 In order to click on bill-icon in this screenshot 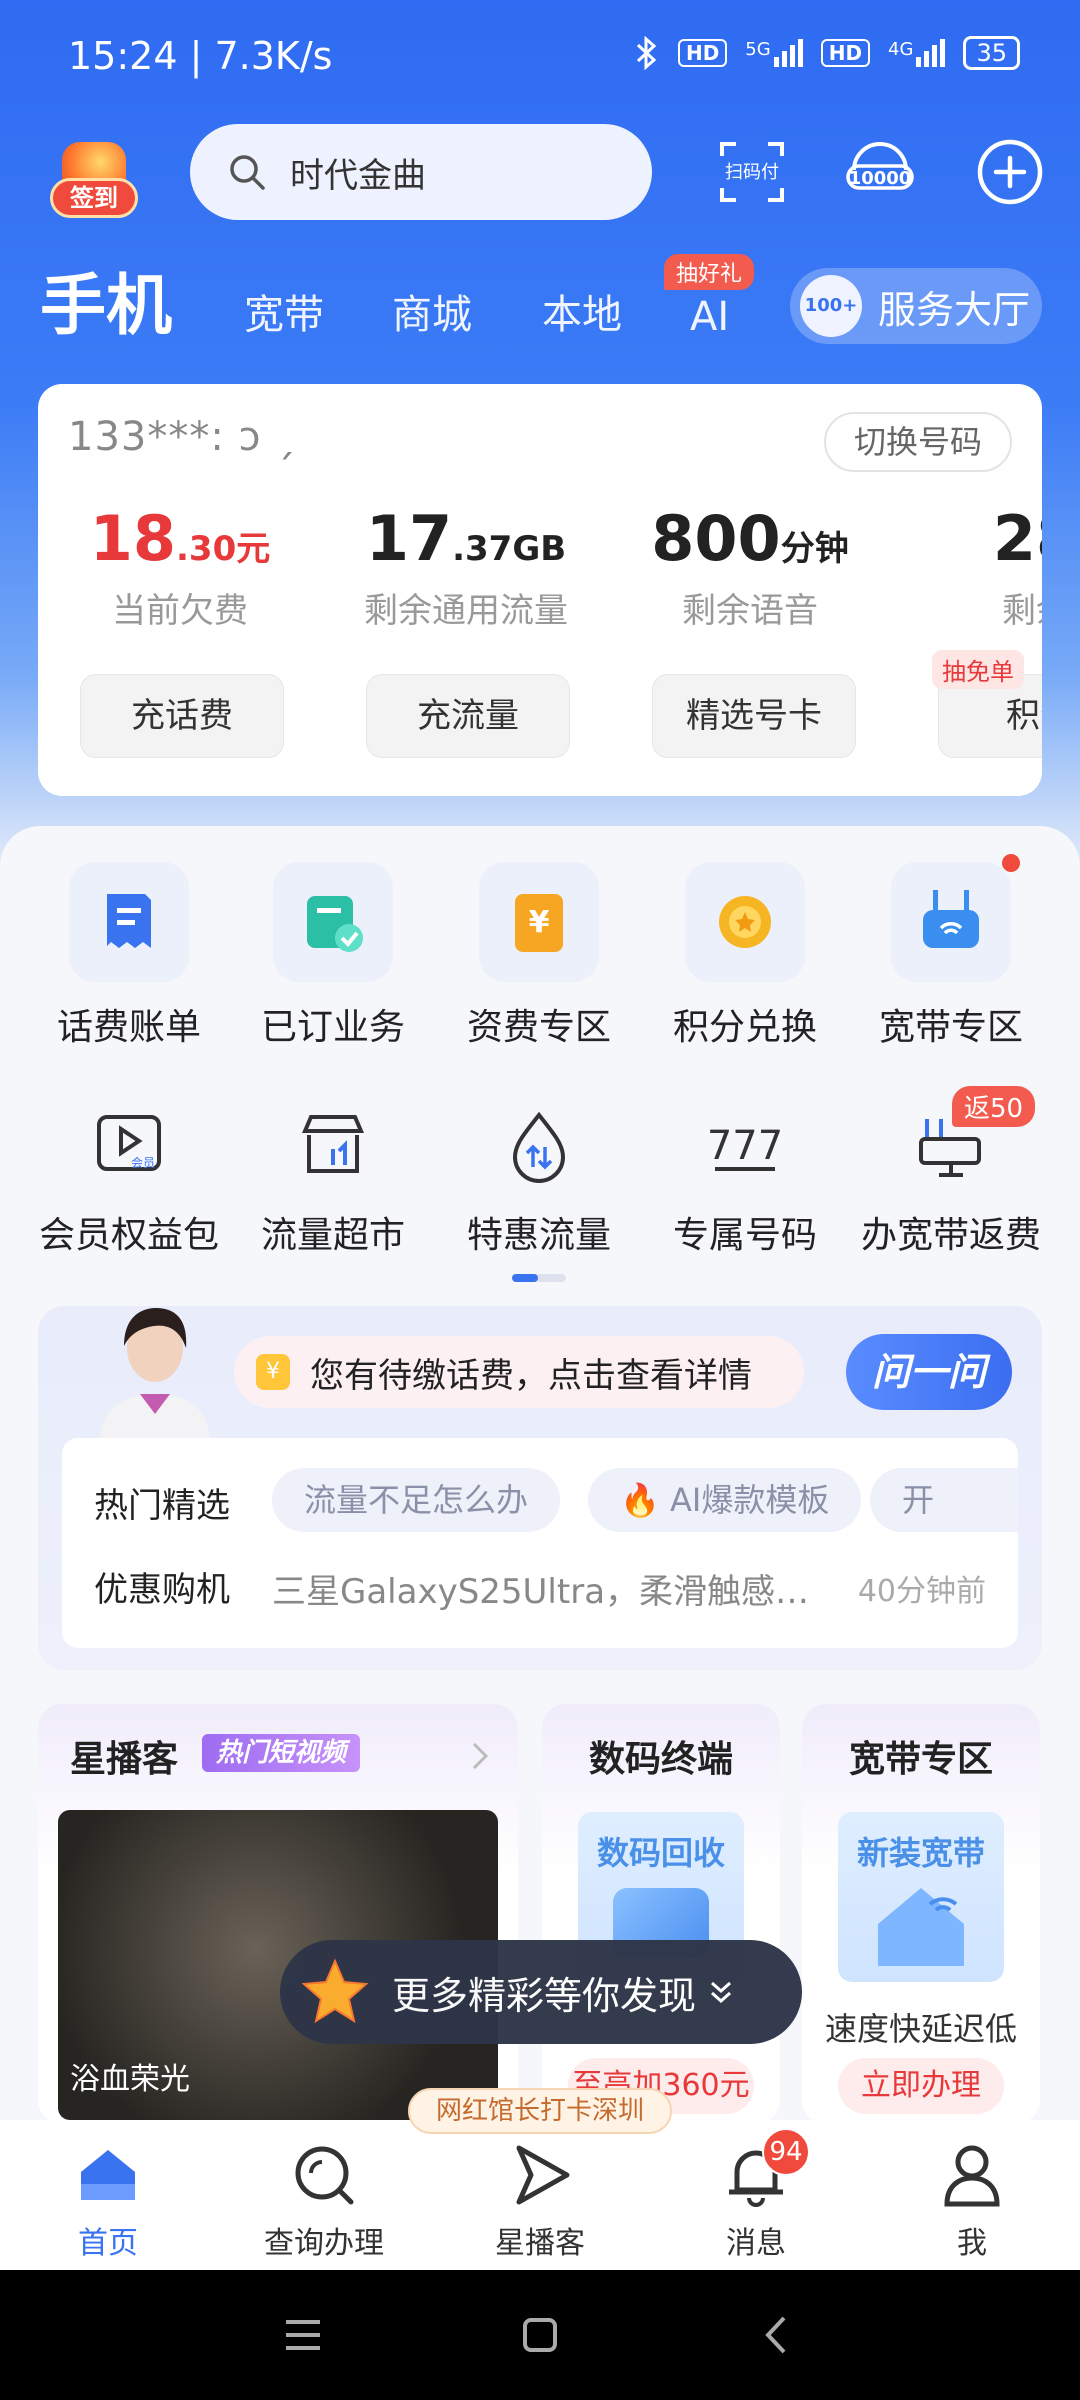, I will do `click(129, 921)`.